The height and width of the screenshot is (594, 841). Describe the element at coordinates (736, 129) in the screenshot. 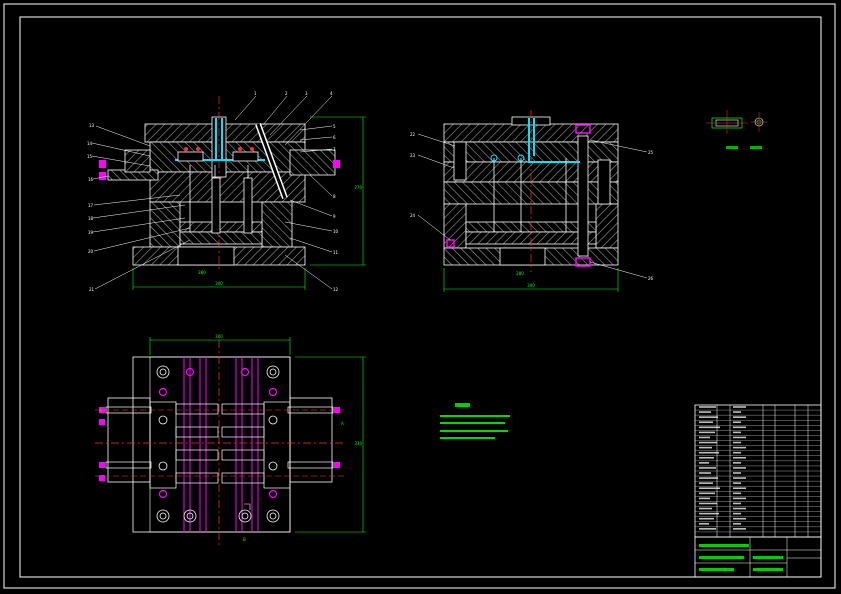

I see `part-detail` at that location.